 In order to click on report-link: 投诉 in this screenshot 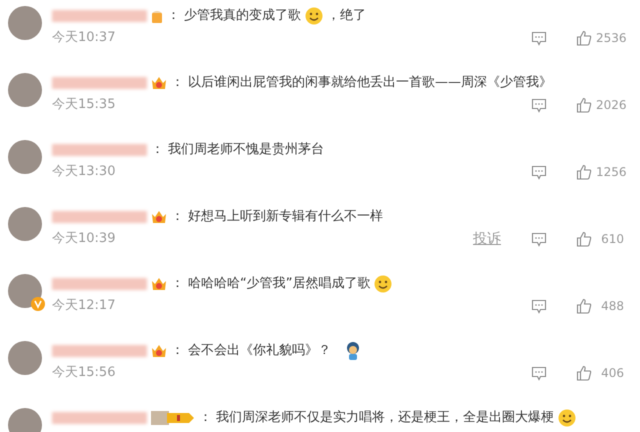, I will do `click(487, 239)`.